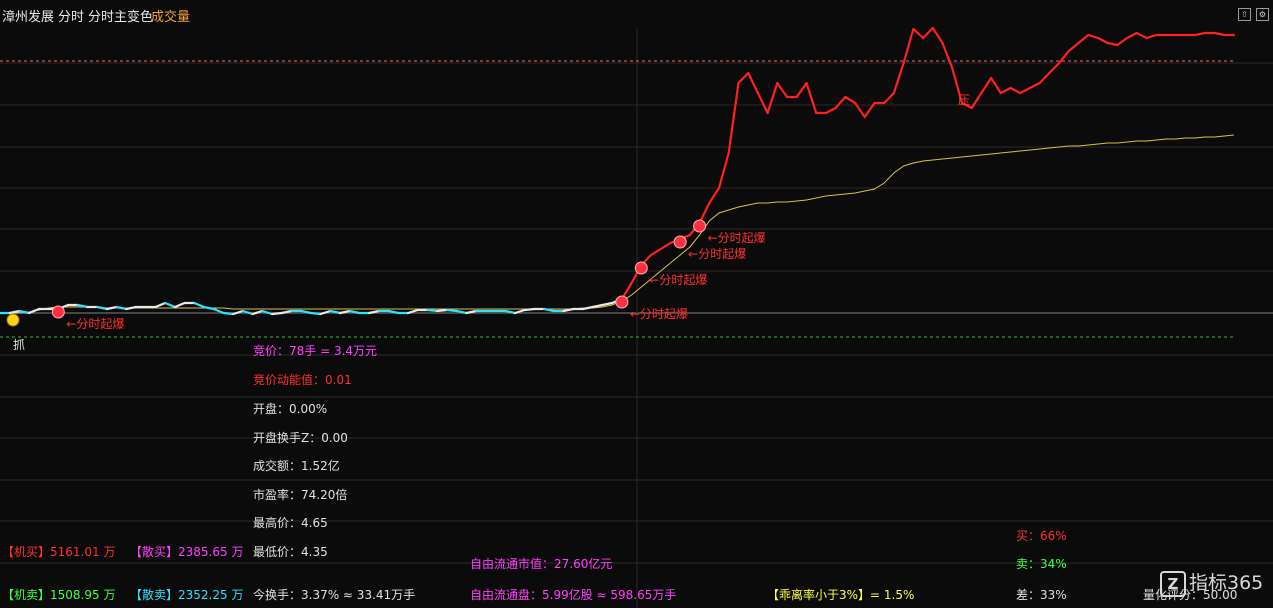 Image resolution: width=1273 pixels, height=608 pixels. What do you see at coordinates (187, 595) in the screenshot?
I see `retail-sell: 【散卖】2352.25 万` at bounding box center [187, 595].